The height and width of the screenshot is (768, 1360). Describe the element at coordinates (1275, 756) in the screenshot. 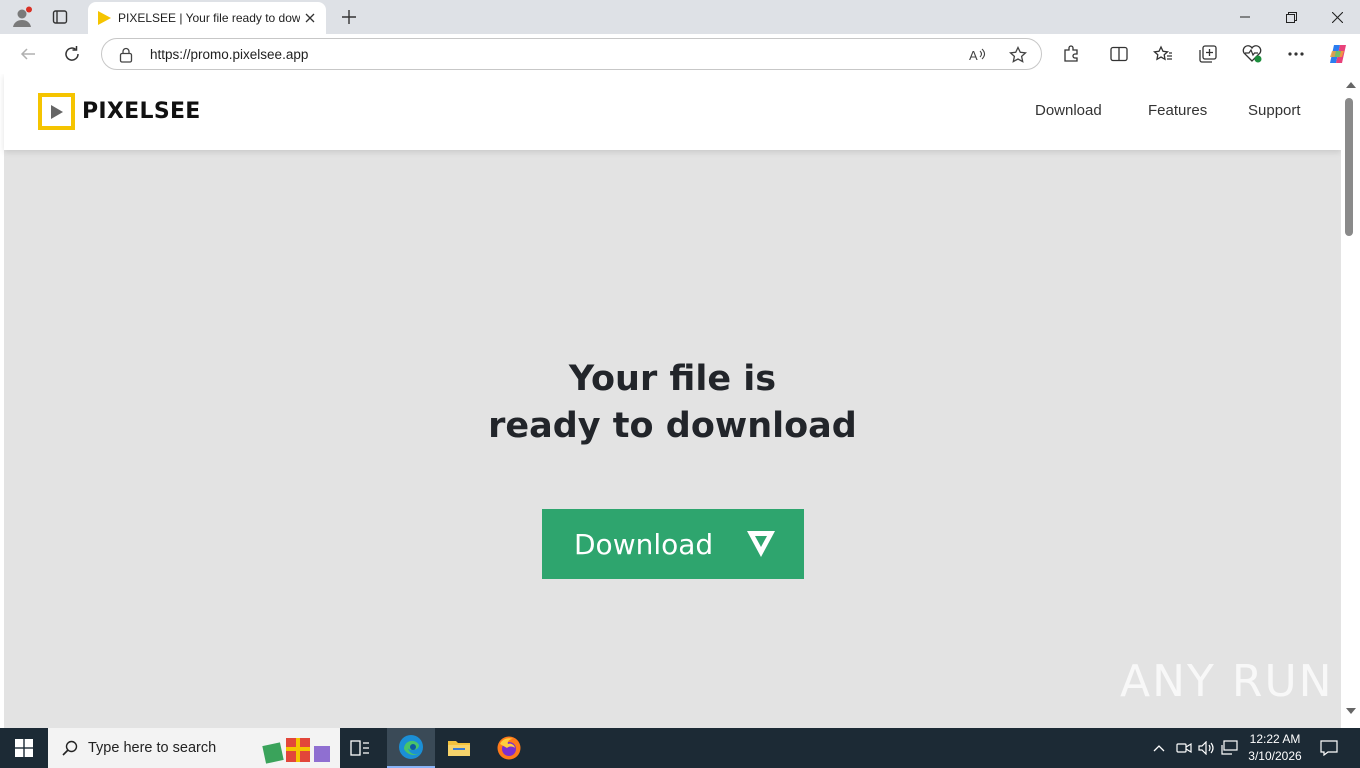

I see `clock-date: 3/10/2026` at that location.